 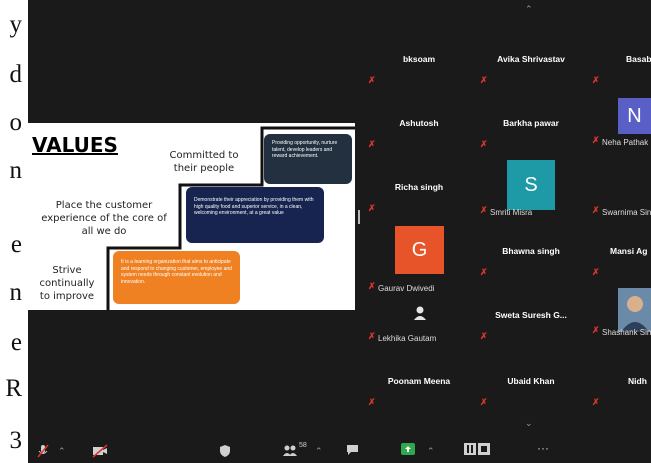 I want to click on video-off-icon, so click(x=100, y=451).